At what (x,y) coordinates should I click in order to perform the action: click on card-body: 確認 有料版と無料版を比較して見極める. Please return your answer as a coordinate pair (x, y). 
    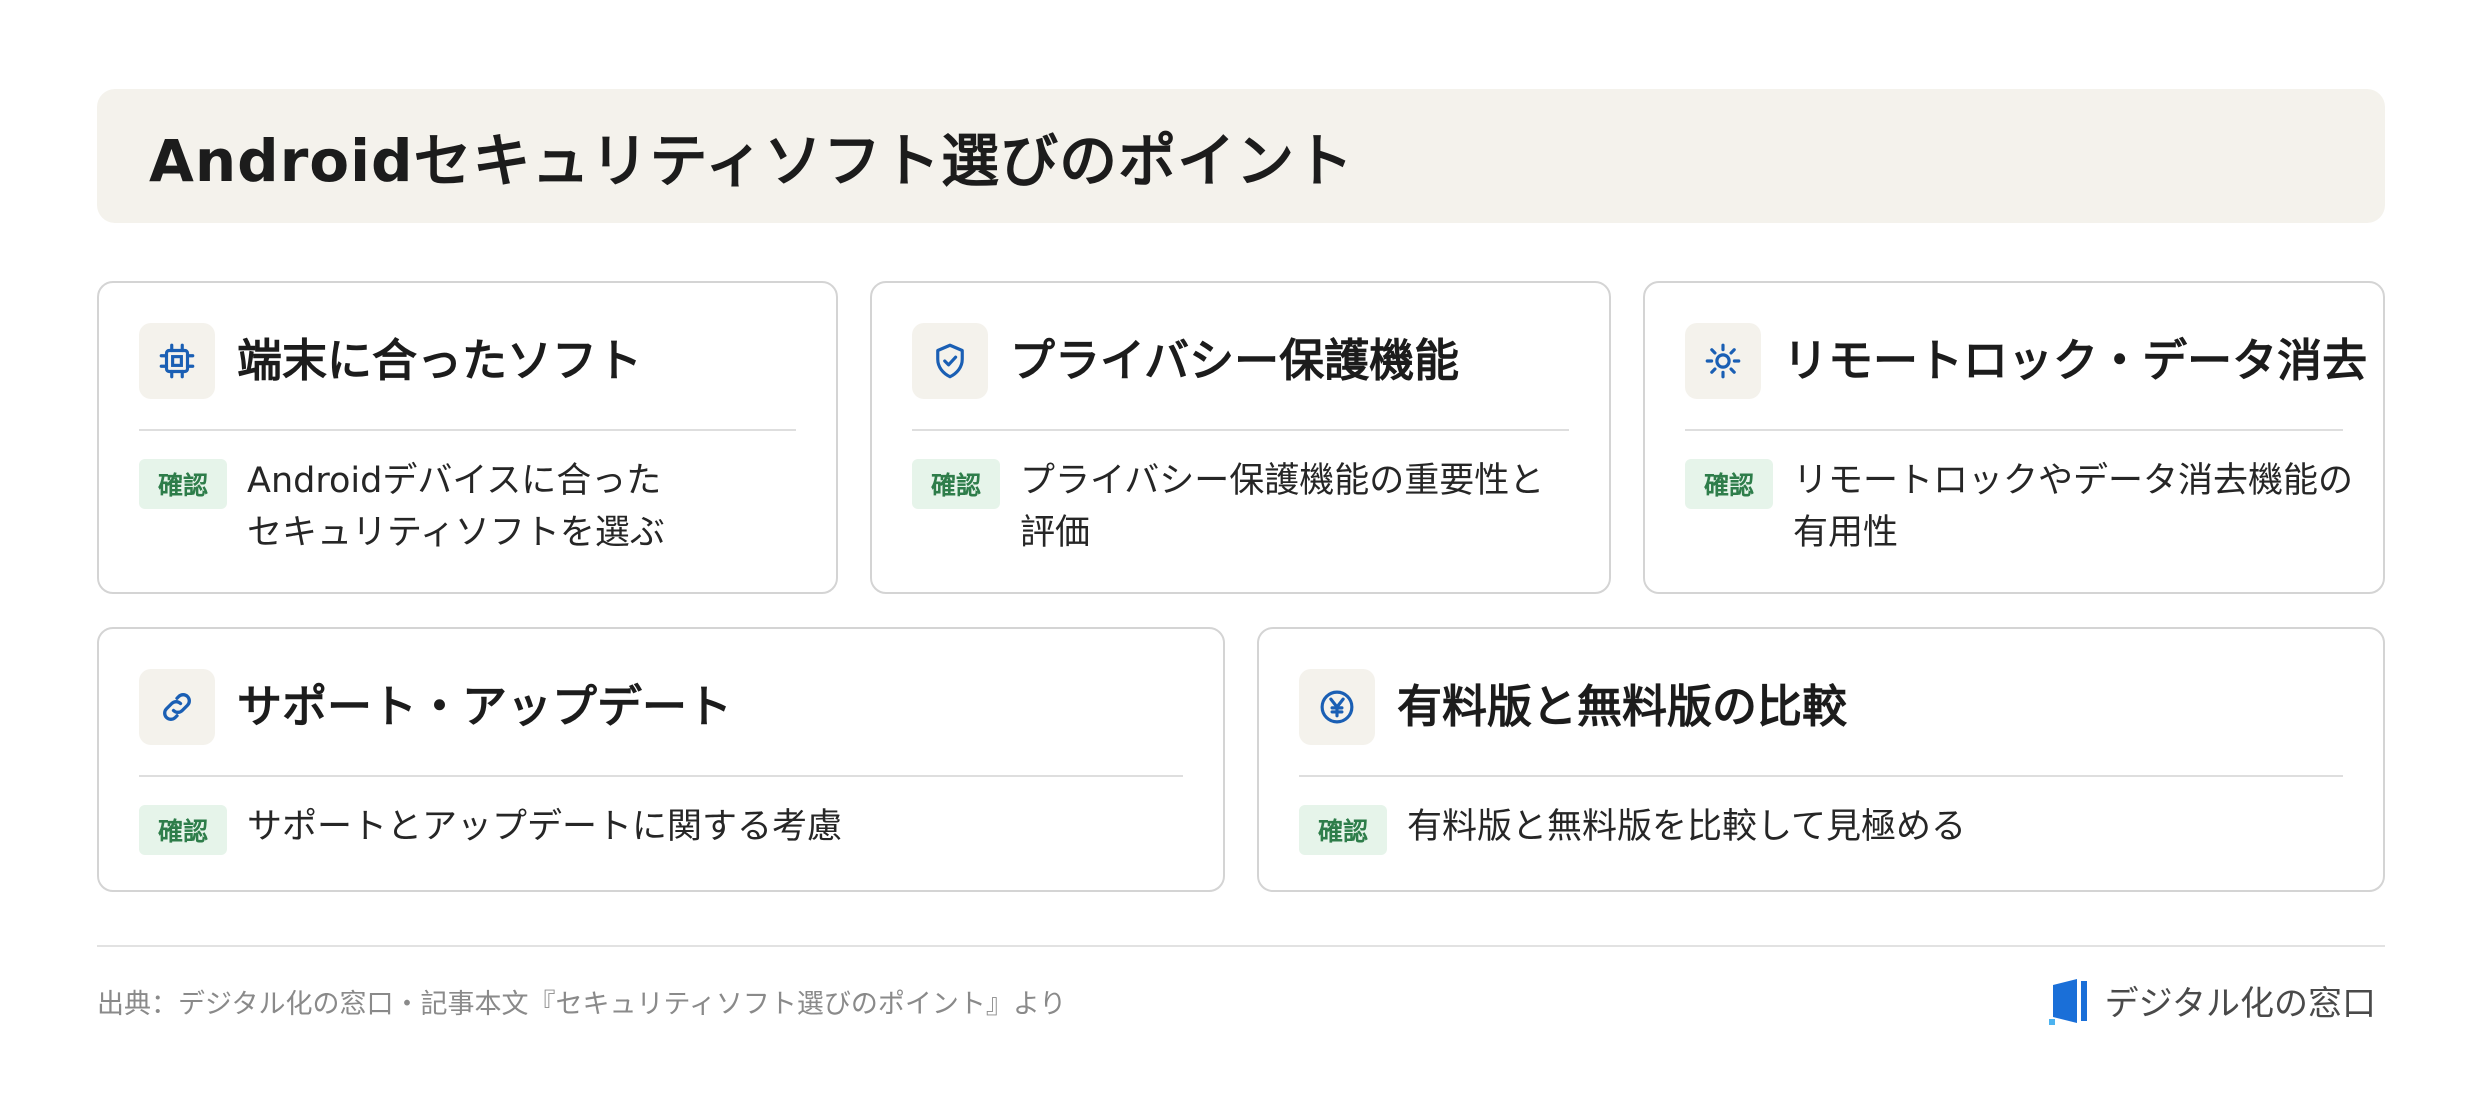
    Looking at the image, I should click on (1826, 828).